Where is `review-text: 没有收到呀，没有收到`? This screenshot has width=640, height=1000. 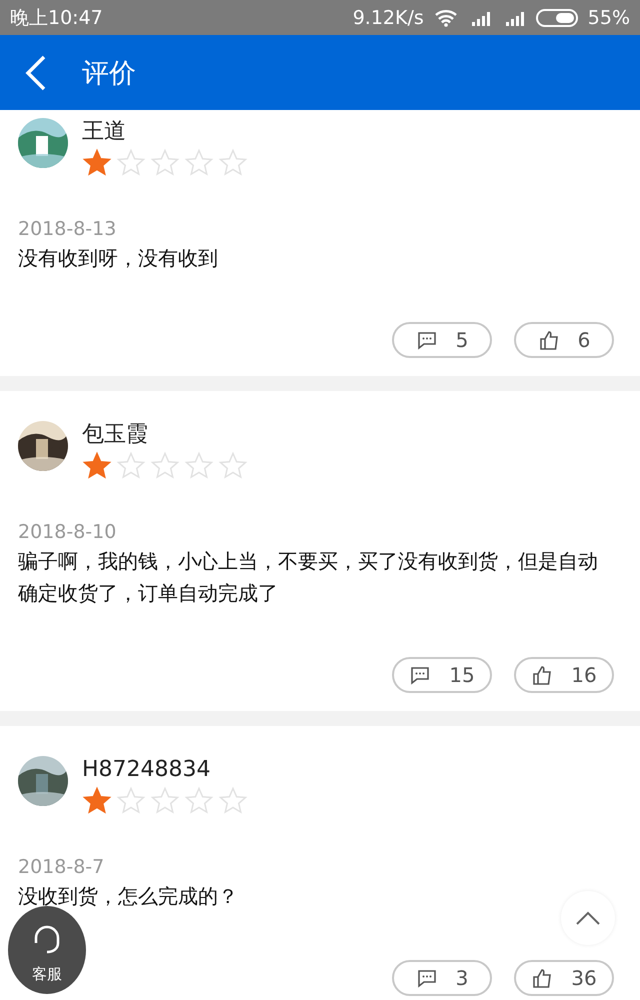
review-text: 没有收到呀，没有收到 is located at coordinates (118, 258).